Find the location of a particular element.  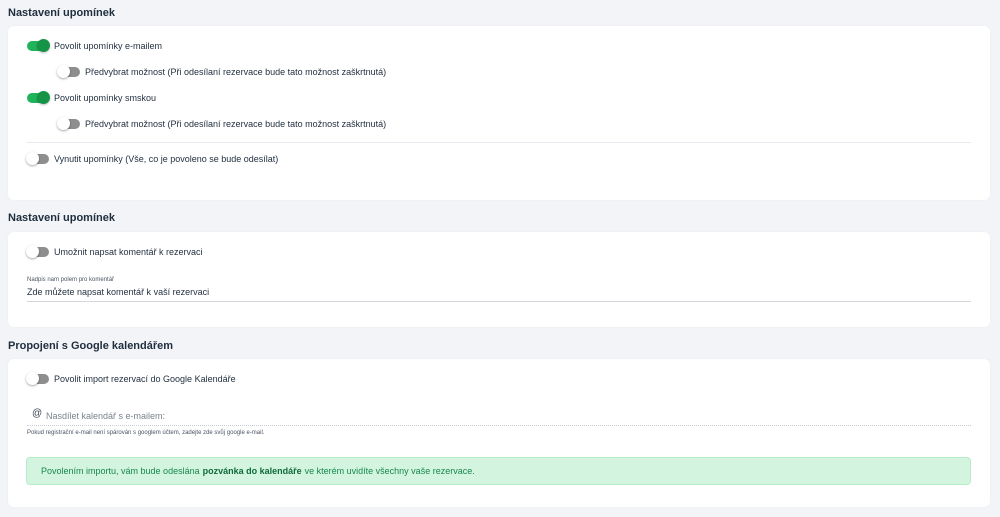

toggle-row-email-reminders: Povolit upomínky e-mailem is located at coordinates (95, 45).